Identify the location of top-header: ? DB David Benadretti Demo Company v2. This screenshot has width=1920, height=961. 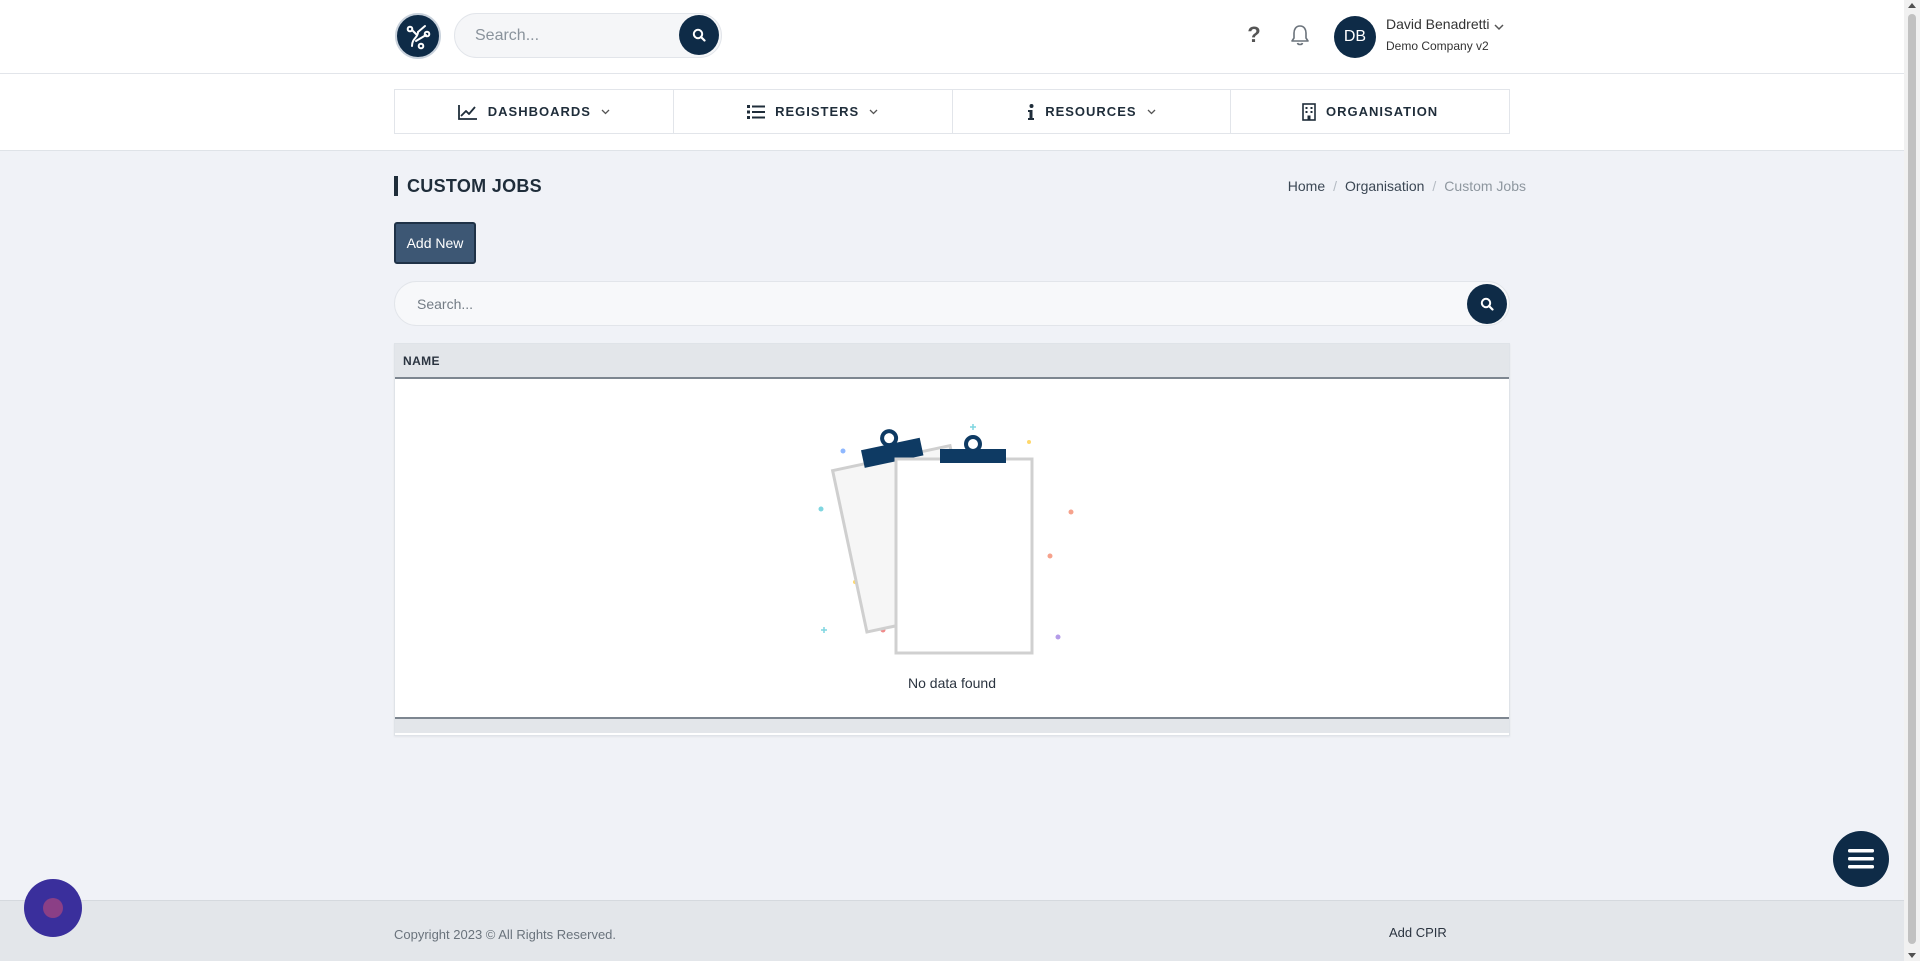
(952, 37).